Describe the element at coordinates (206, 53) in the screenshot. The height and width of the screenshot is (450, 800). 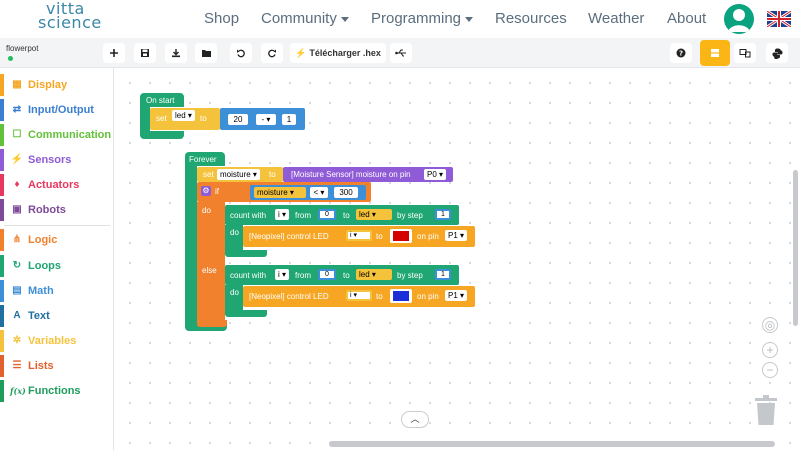
I see `open-button` at that location.